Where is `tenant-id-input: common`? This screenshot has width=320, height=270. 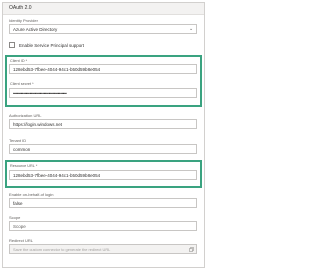 tenant-id-input: common is located at coordinates (103, 149).